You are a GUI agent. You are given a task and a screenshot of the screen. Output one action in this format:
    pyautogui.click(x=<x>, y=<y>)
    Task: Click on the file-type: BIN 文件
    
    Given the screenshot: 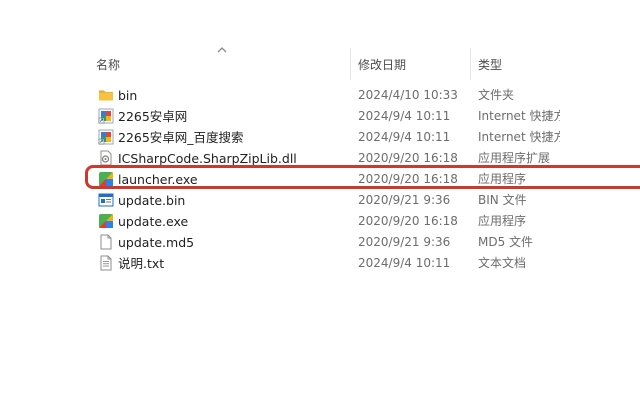 What is the action you would take?
    pyautogui.click(x=502, y=200)
    